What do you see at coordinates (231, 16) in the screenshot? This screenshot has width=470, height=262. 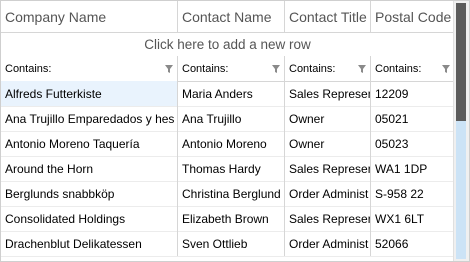 I see `column-header-contact-name: Contact Name` at bounding box center [231, 16].